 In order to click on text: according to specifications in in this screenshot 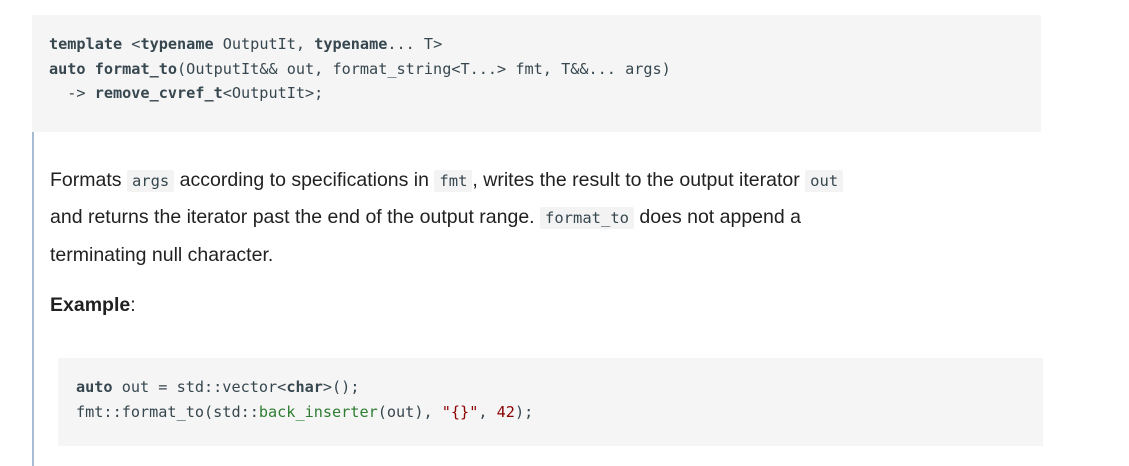, I will do `click(304, 180)`.